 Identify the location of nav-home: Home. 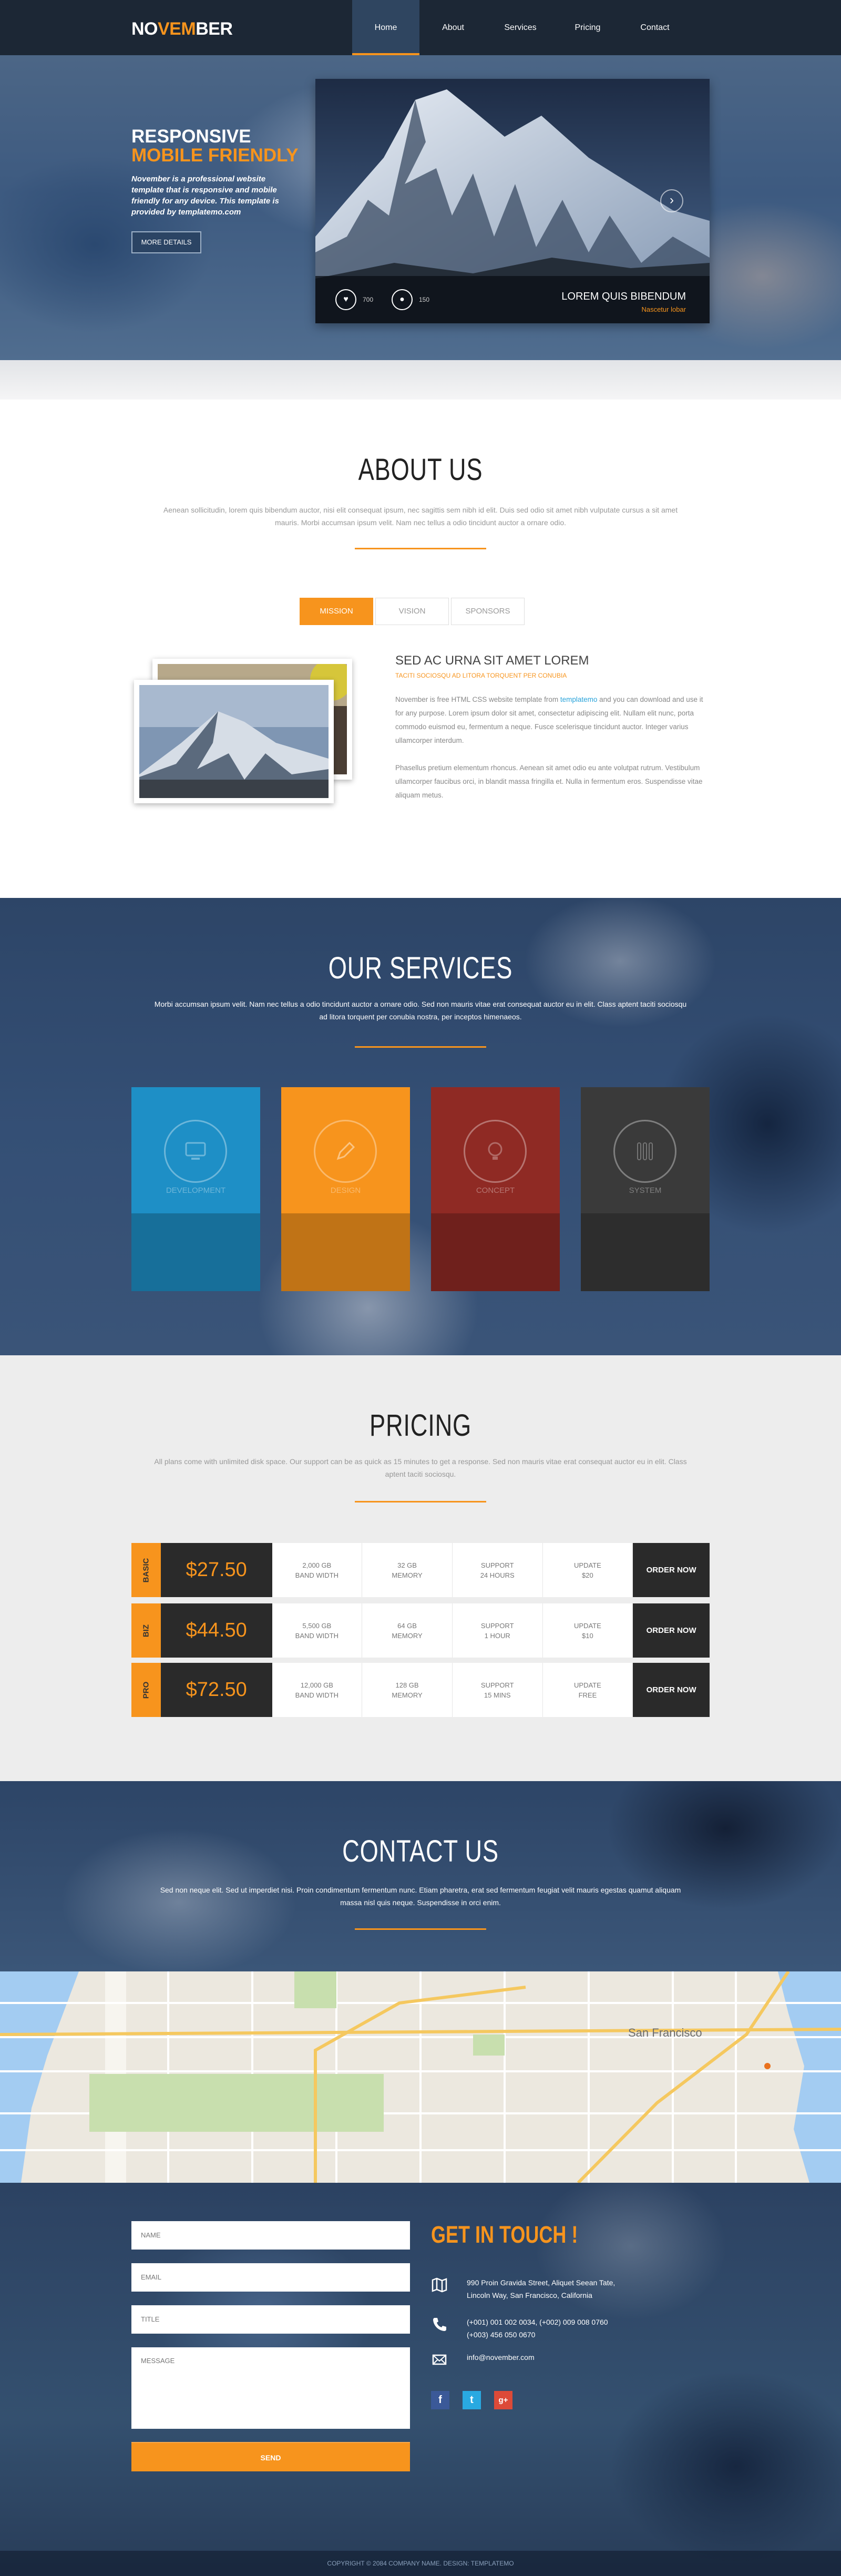
(385, 27).